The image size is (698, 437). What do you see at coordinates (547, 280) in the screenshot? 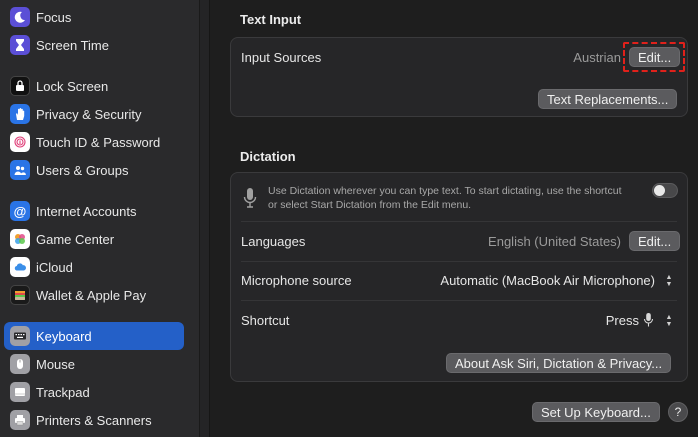
I see `microphone-source-select: Automatic (MacBook Air Microphone)` at bounding box center [547, 280].